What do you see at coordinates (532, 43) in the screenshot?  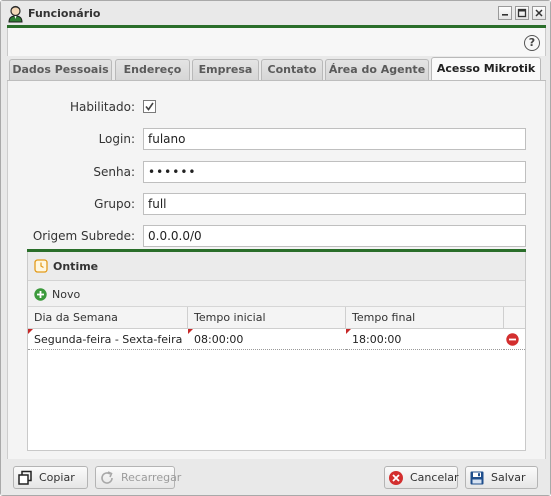 I see `help-icon: ?` at bounding box center [532, 43].